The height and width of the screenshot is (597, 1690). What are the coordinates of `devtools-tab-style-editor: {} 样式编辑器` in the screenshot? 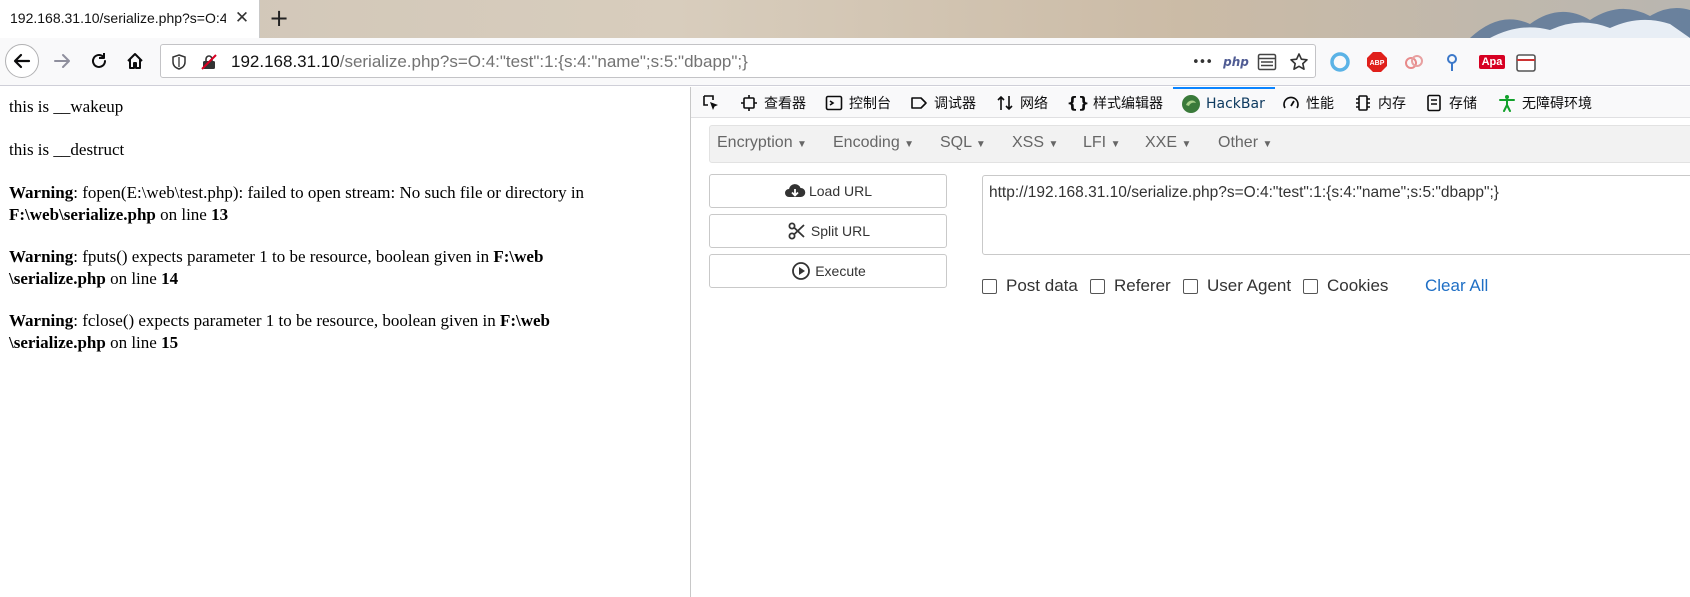 It's located at (1114, 102).